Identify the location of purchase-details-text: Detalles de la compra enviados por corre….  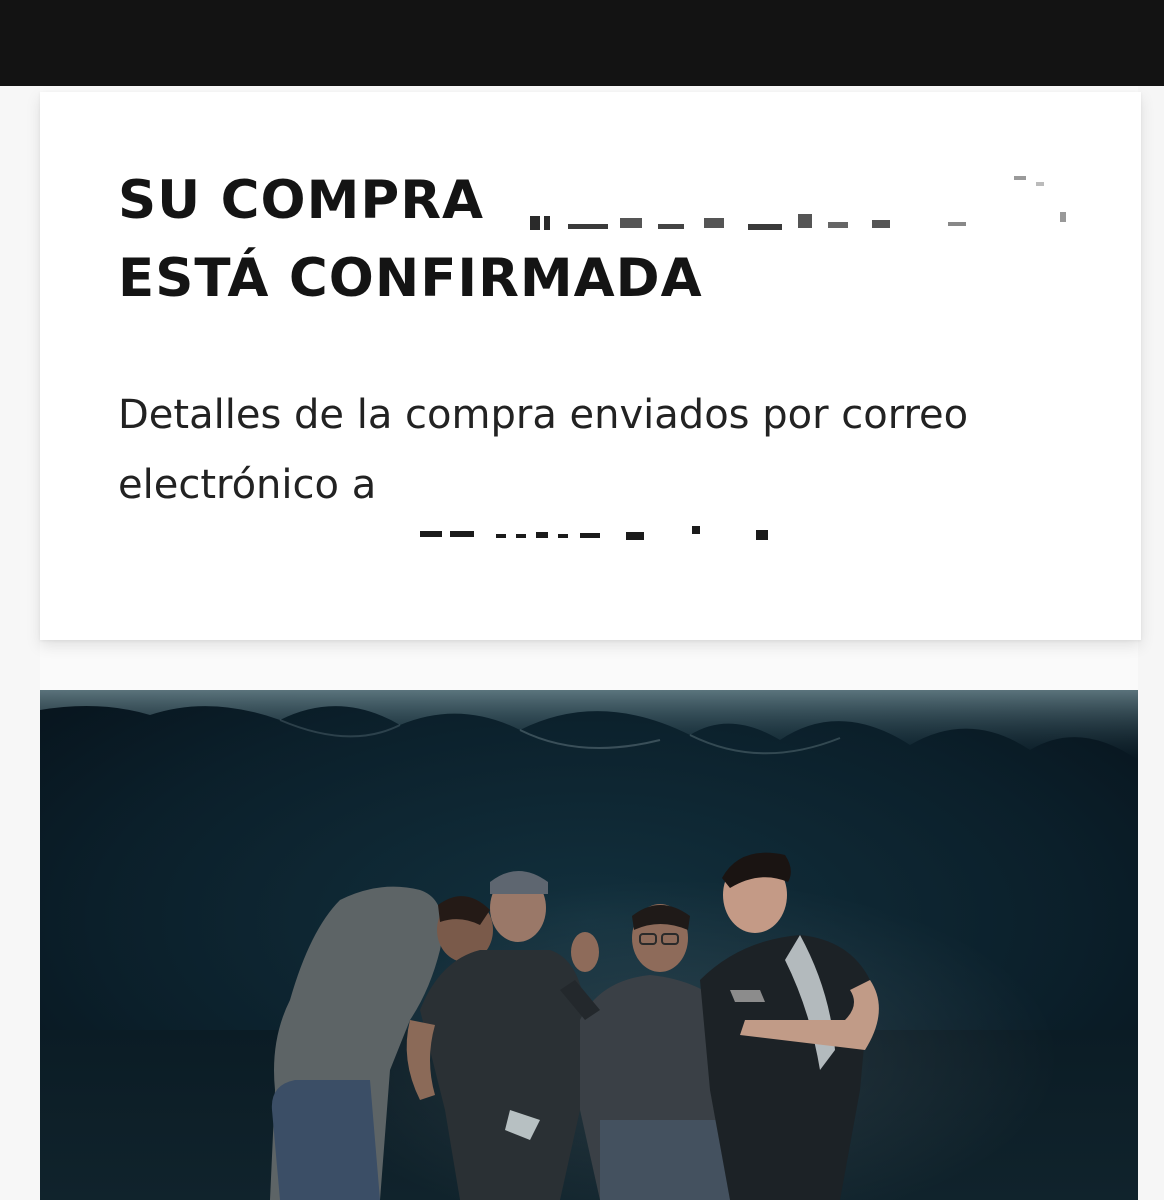
(543, 450).